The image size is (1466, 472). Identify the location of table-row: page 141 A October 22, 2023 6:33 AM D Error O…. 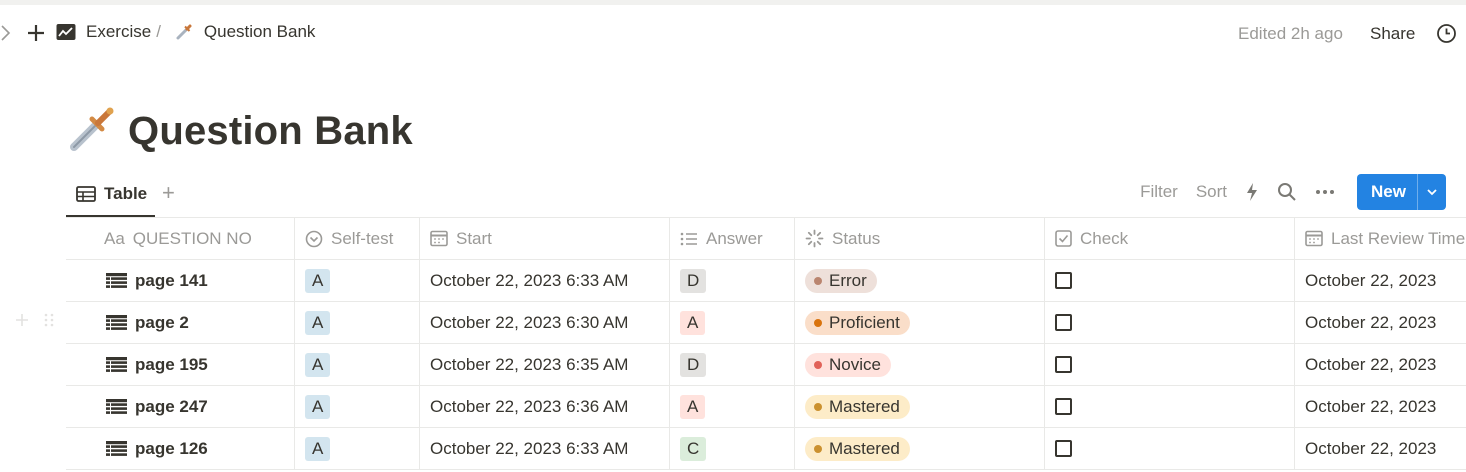
(766, 281).